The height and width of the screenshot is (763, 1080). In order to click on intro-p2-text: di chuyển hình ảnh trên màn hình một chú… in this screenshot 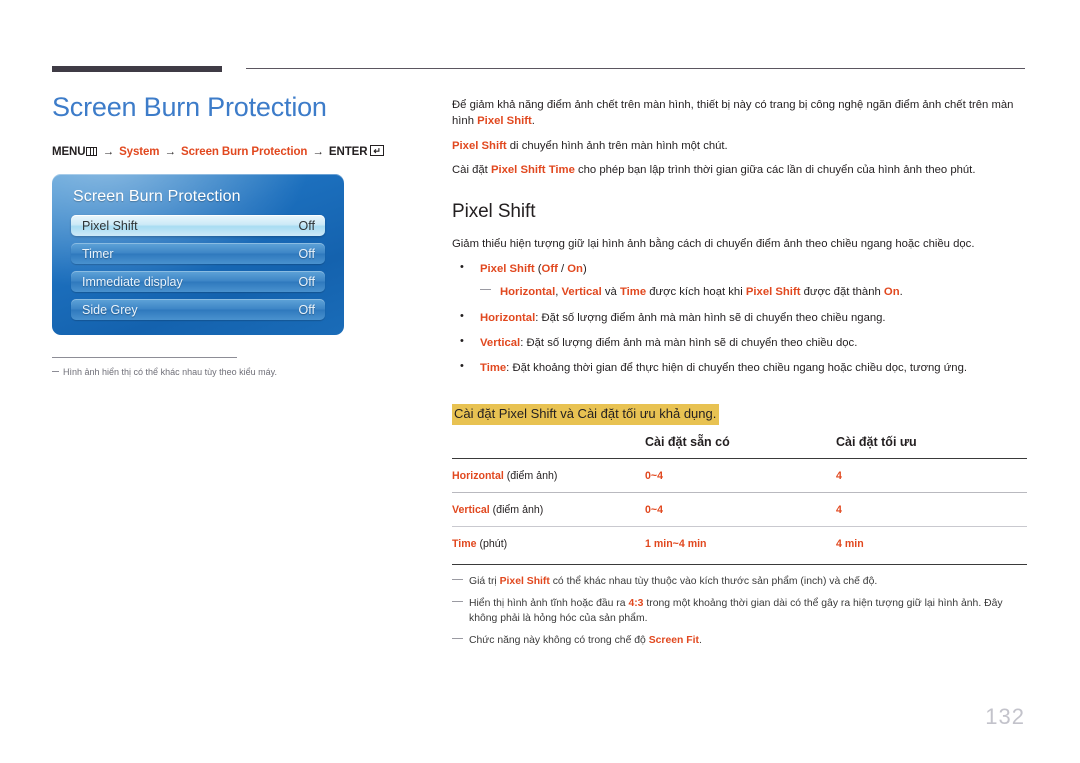, I will do `click(617, 145)`.